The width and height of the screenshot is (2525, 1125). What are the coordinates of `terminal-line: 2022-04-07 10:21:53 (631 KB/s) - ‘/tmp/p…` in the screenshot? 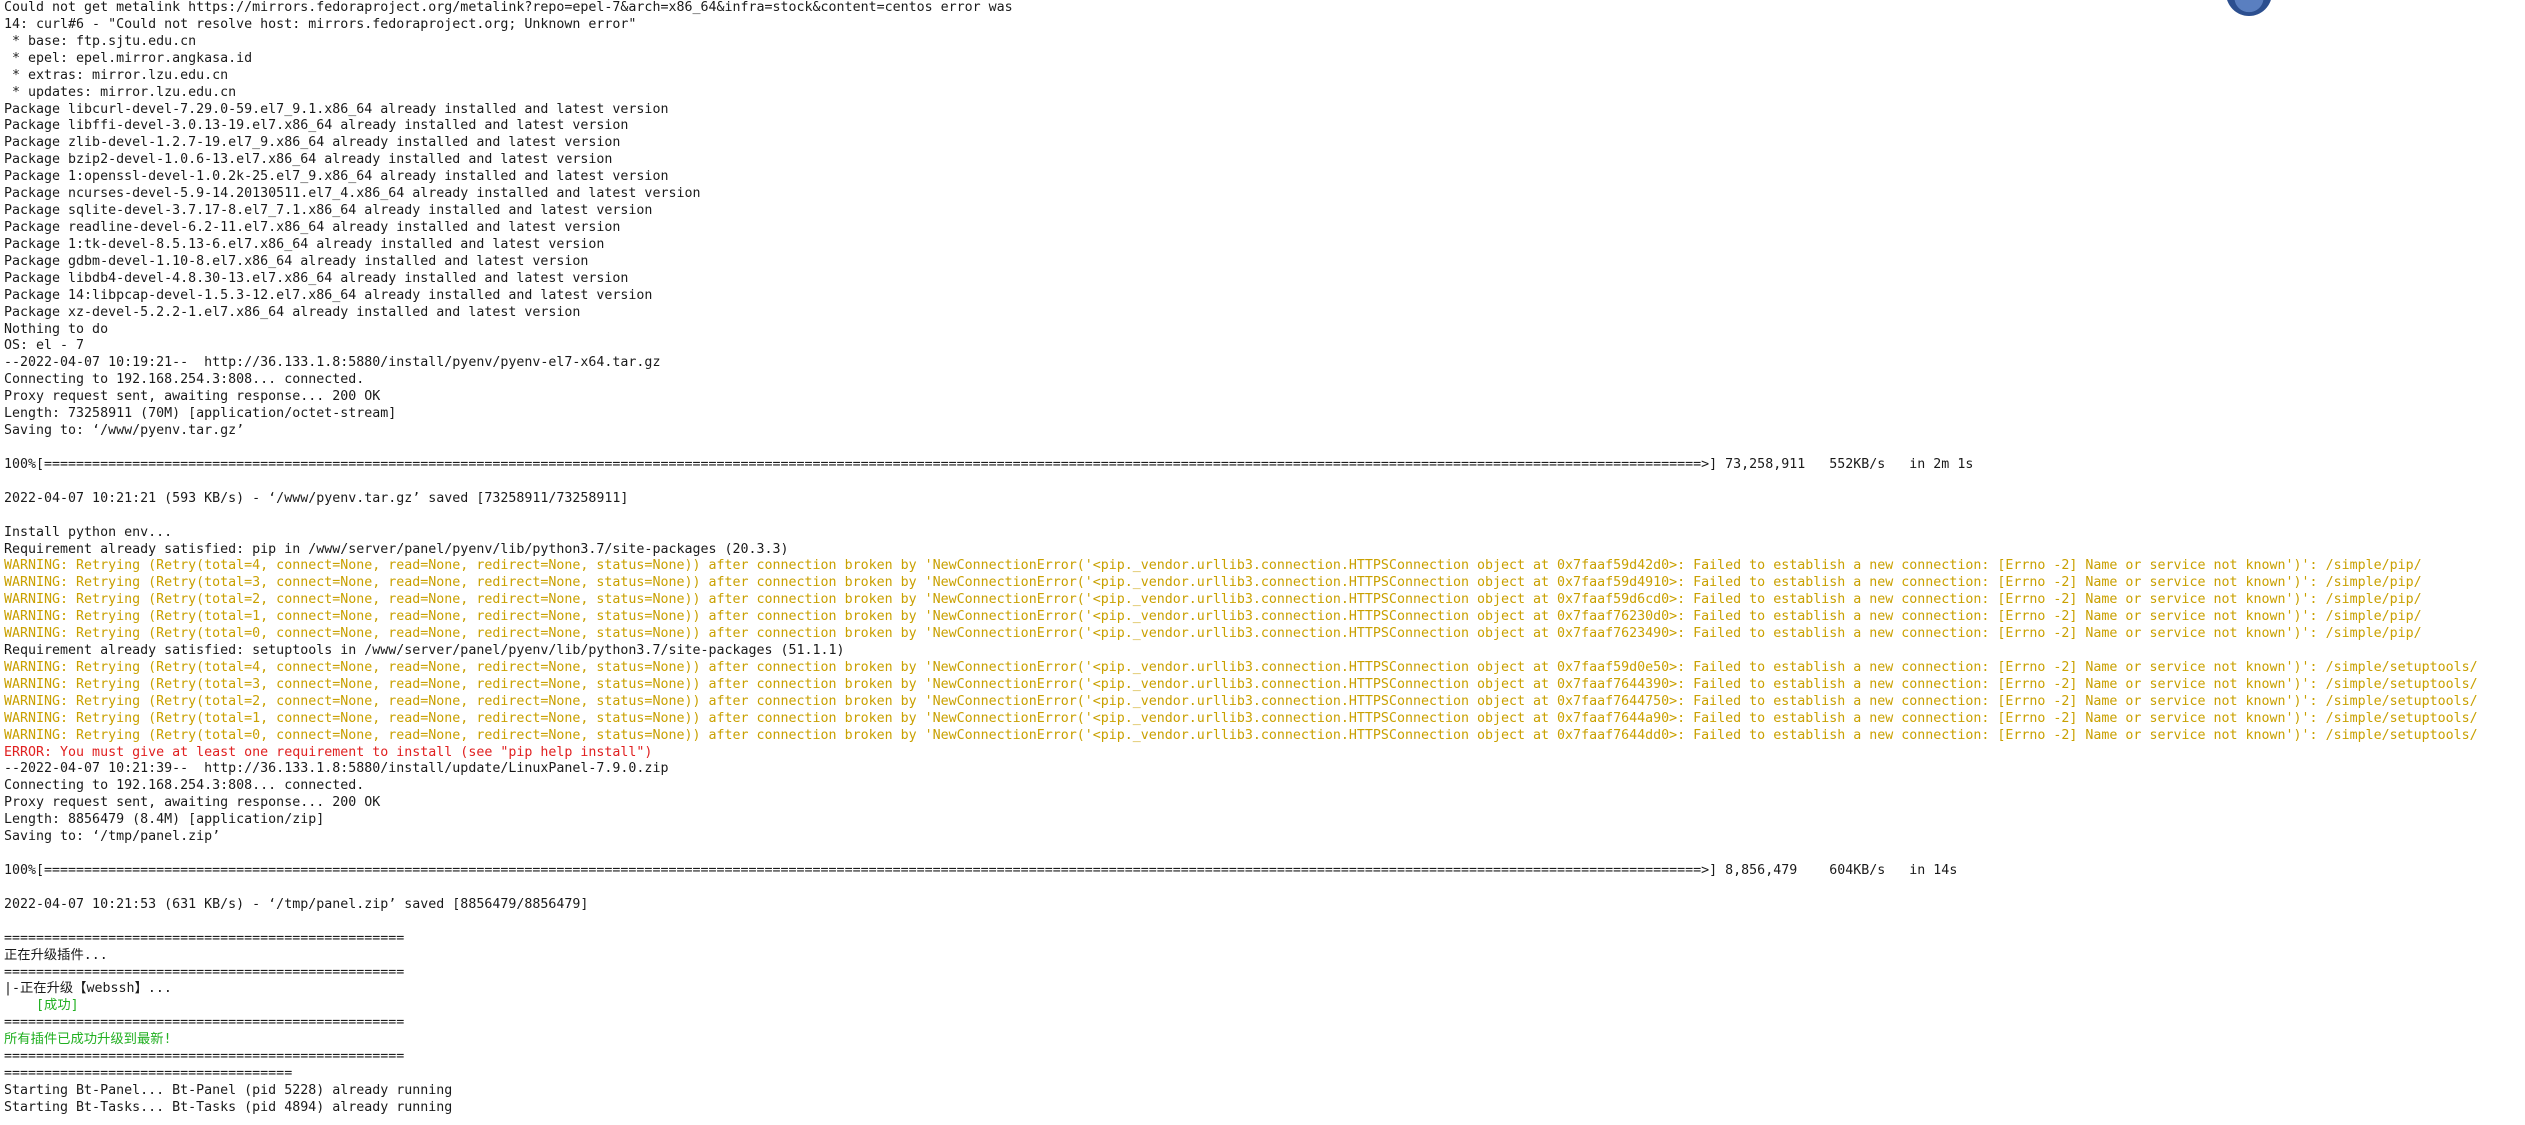 It's located at (296, 904).